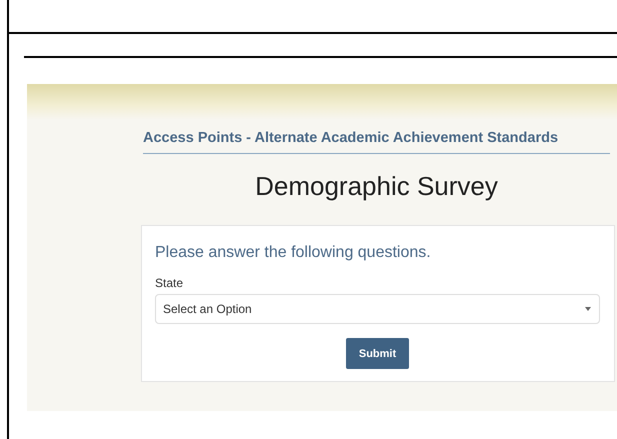  What do you see at coordinates (293, 253) in the screenshot?
I see `form-prompt: Please answer the following questions.` at bounding box center [293, 253].